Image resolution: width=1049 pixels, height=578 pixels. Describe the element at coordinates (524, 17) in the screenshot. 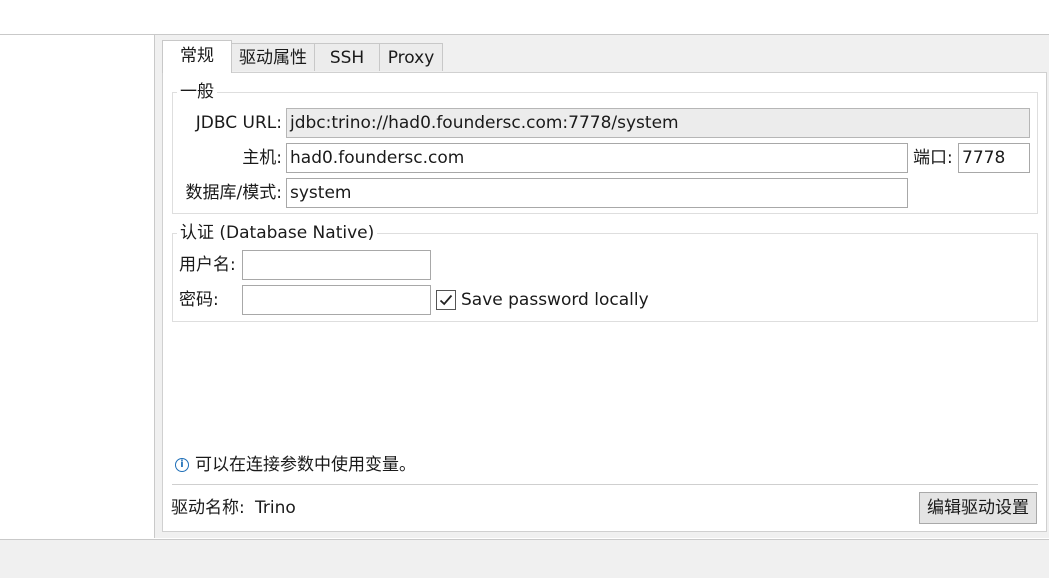

I see `top-area` at that location.